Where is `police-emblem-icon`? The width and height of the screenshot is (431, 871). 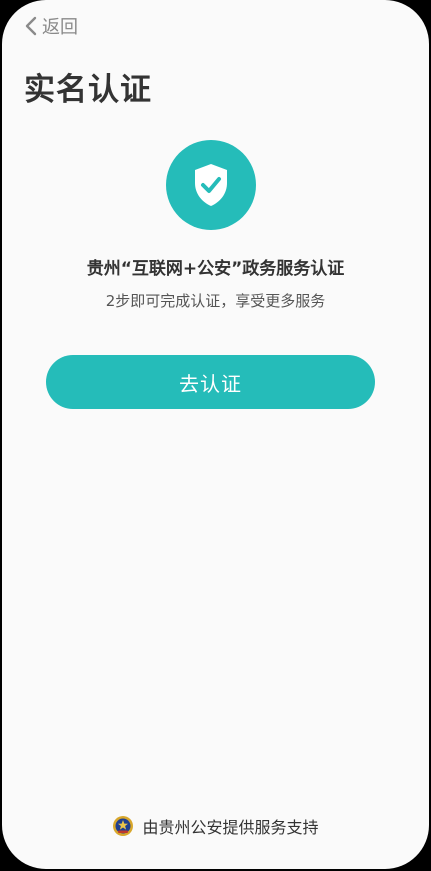 police-emblem-icon is located at coordinates (123, 826).